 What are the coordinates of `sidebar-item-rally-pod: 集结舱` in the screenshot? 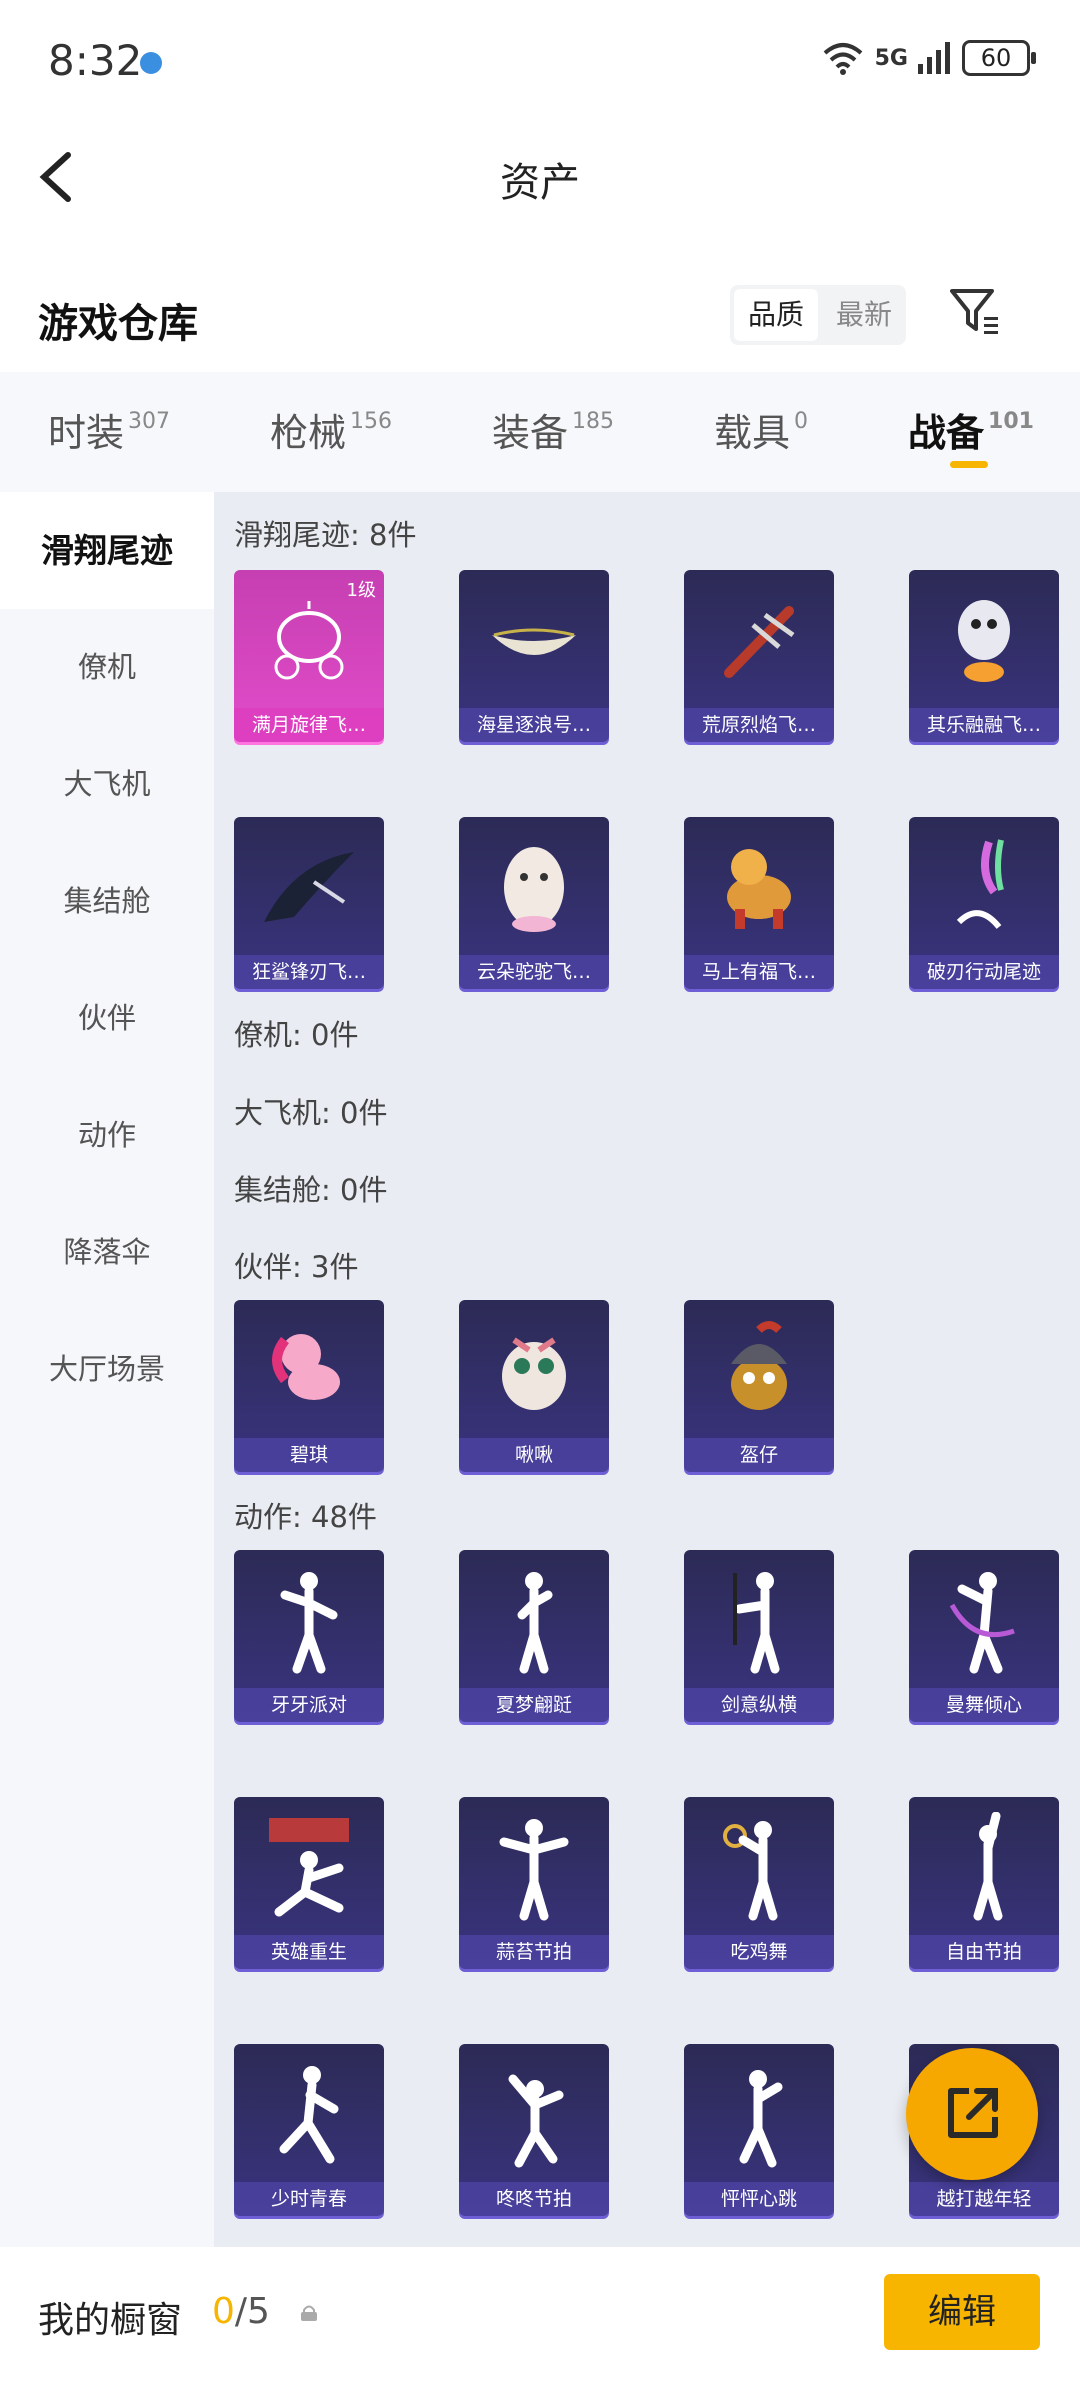 It's located at (107, 901).